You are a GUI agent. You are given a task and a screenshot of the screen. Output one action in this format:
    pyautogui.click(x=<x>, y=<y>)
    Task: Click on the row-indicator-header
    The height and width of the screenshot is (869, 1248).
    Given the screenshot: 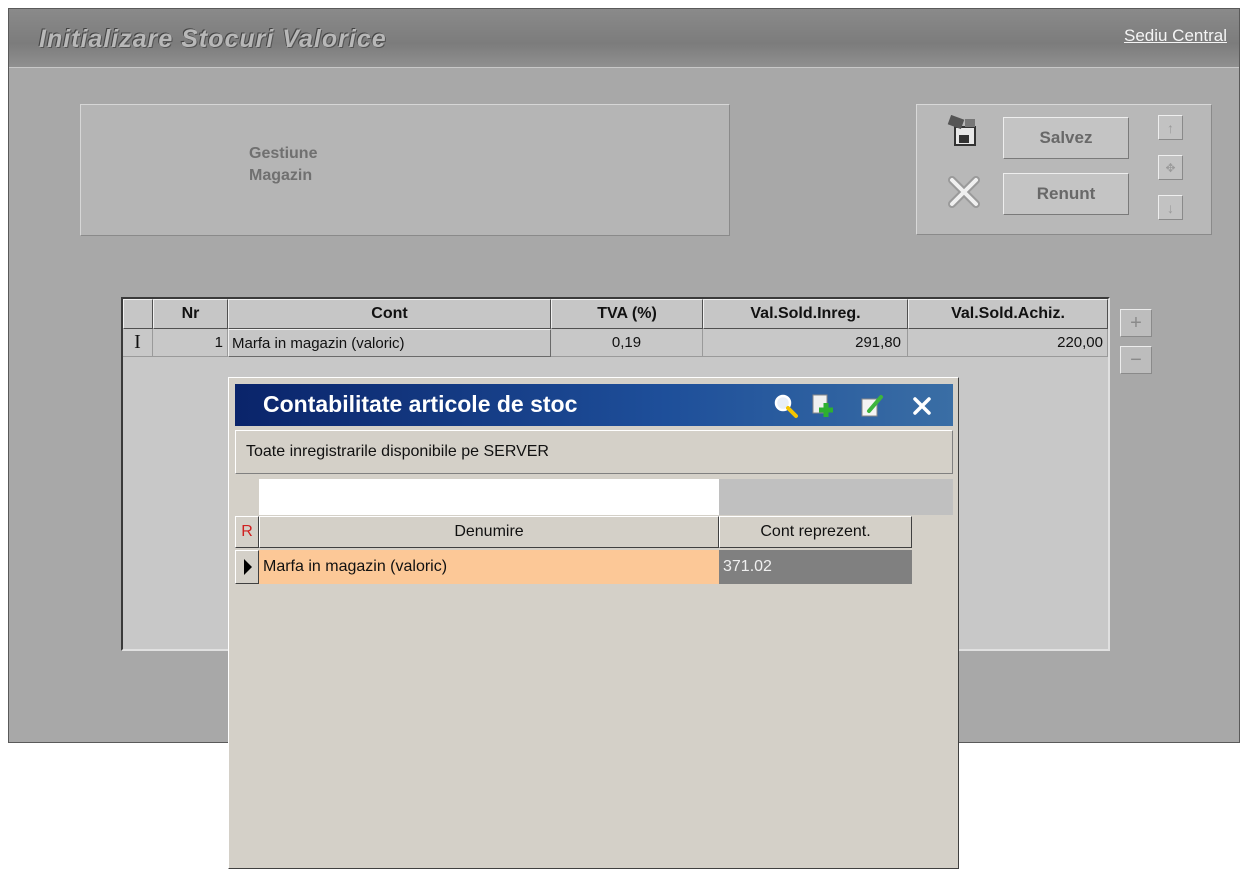 What is the action you would take?
    pyautogui.click(x=138, y=314)
    